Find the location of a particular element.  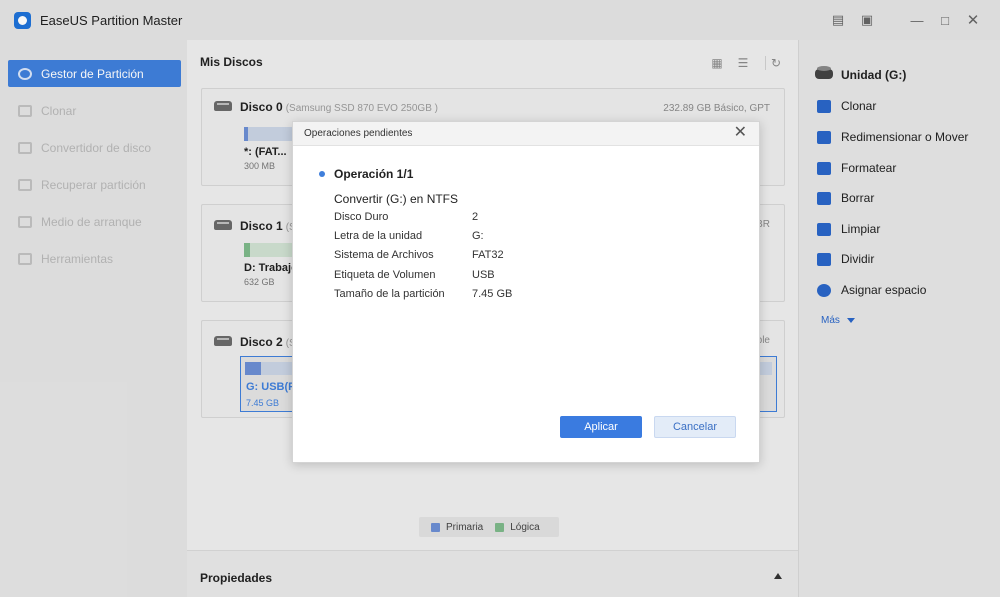

detail-value: 2 is located at coordinates (475, 217).